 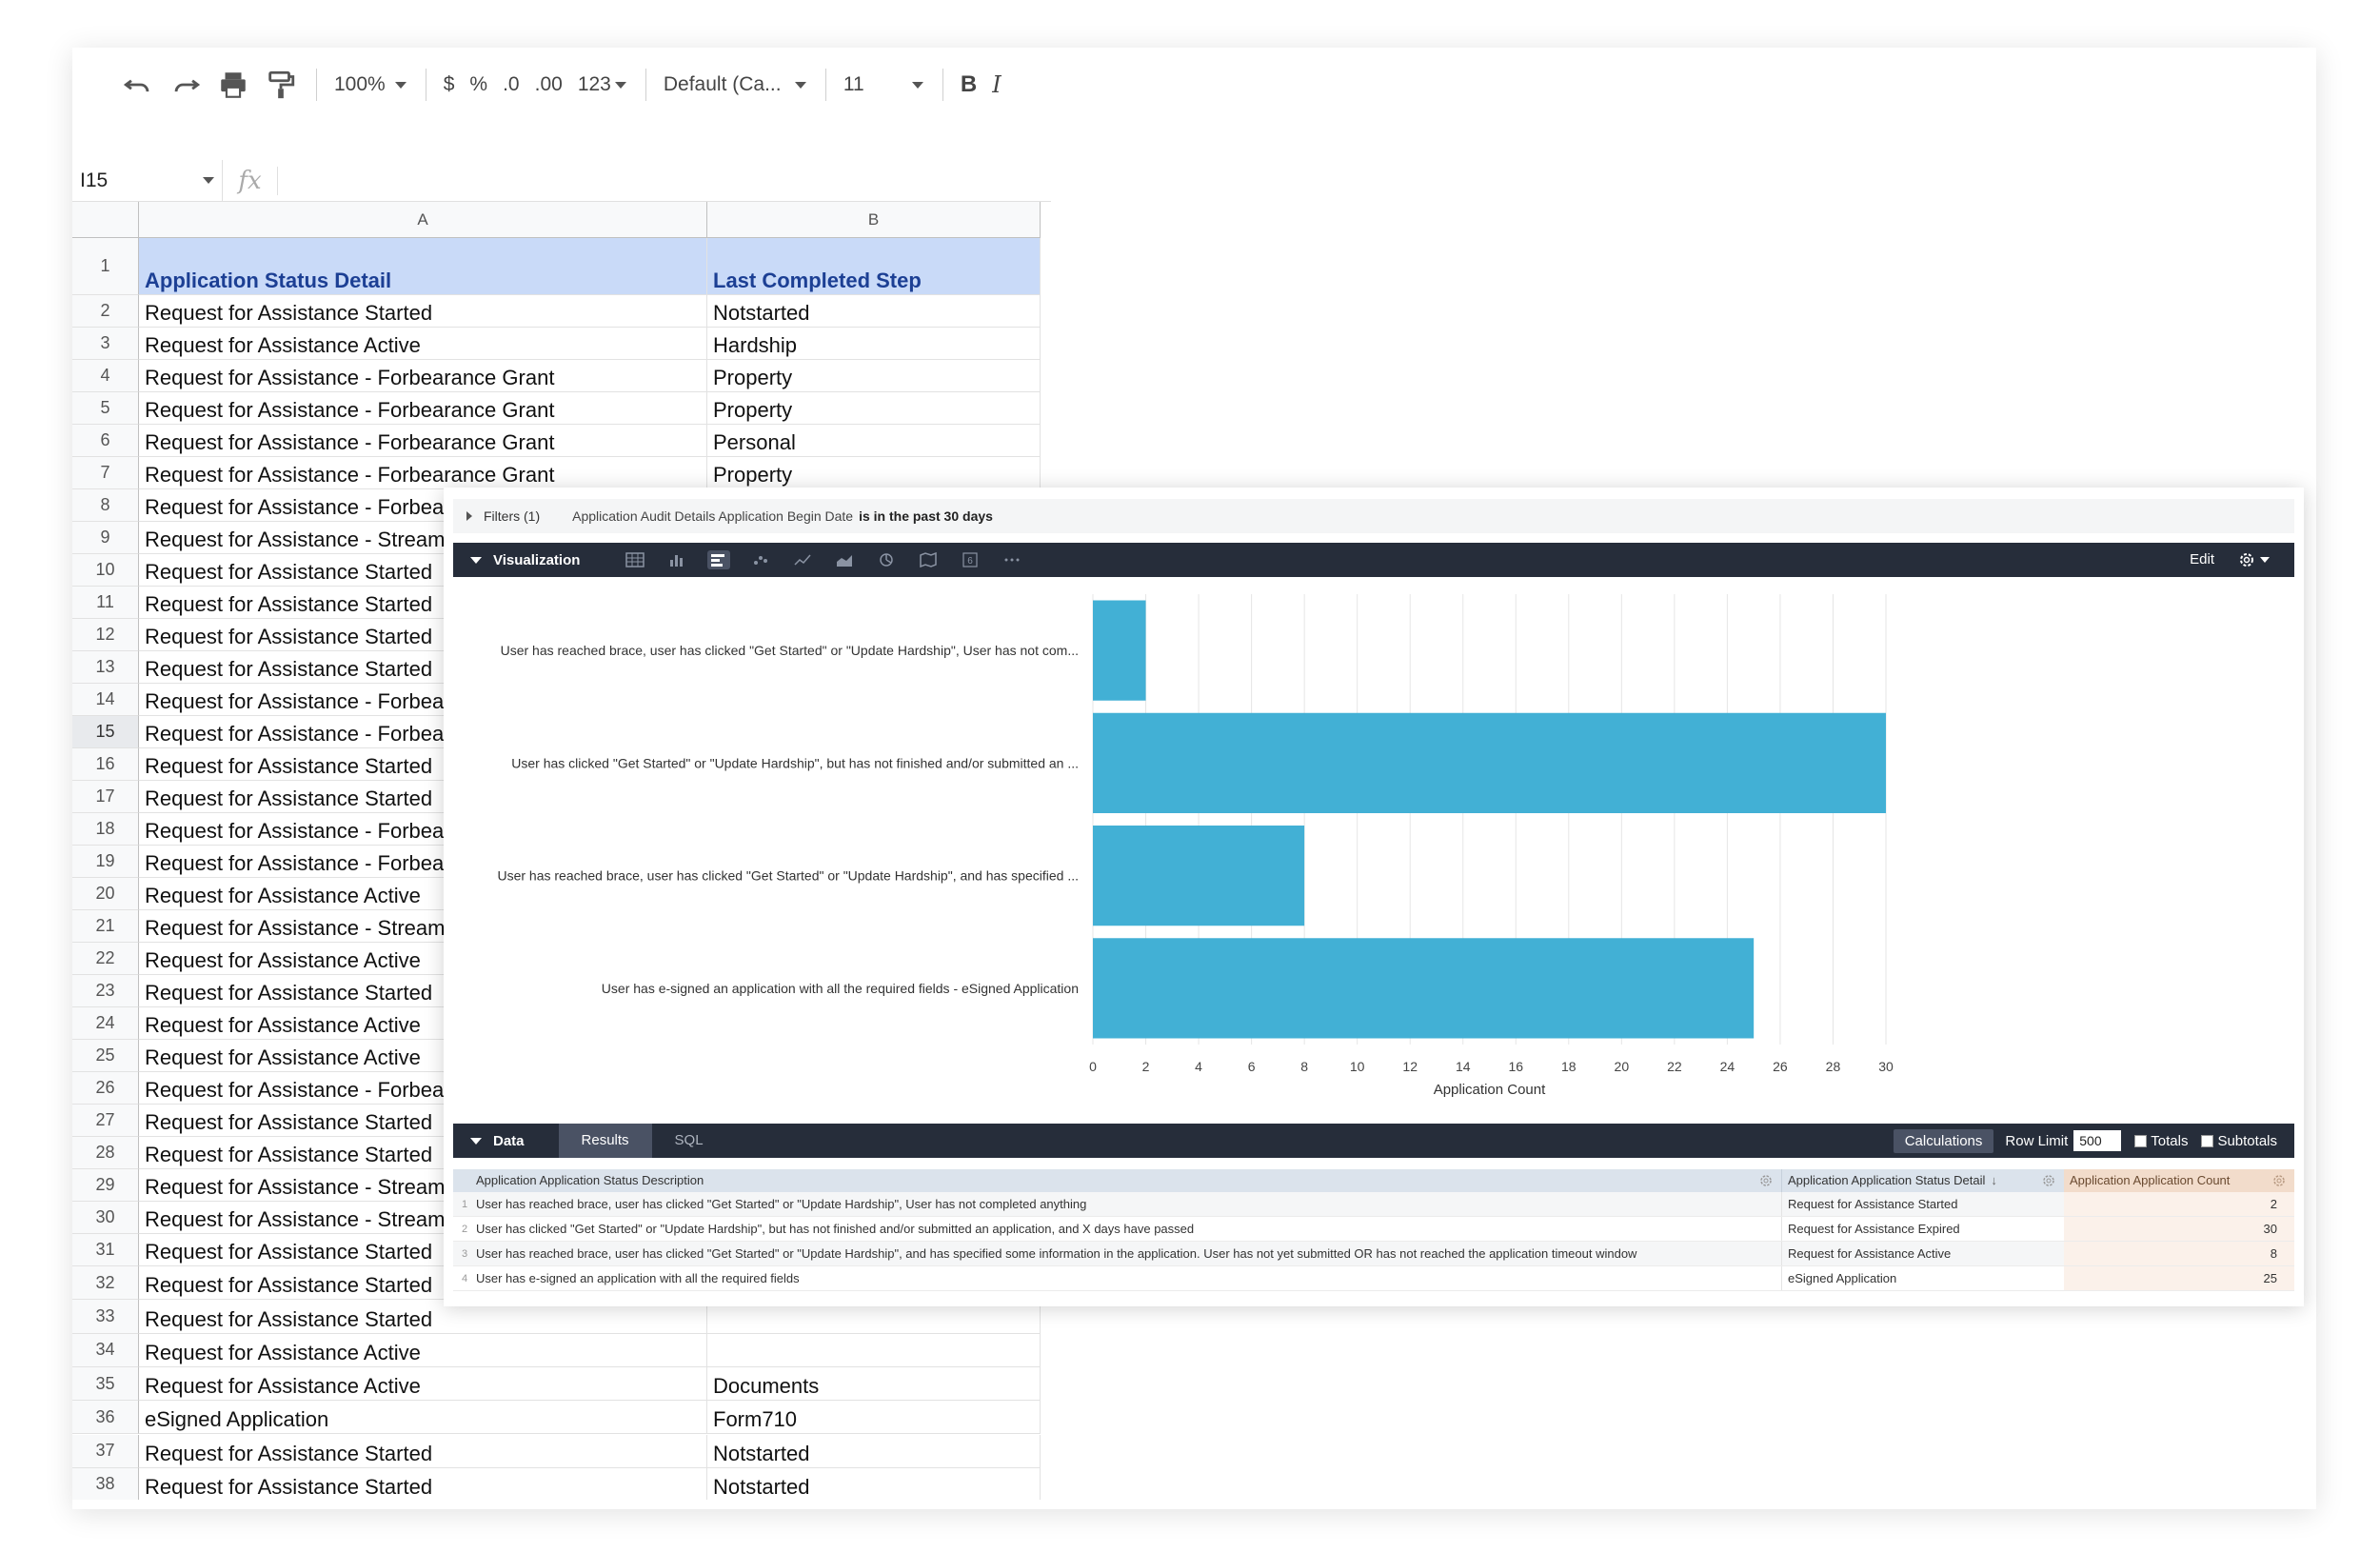 What do you see at coordinates (549, 85) in the screenshot?
I see `increase-decimal-button: .00` at bounding box center [549, 85].